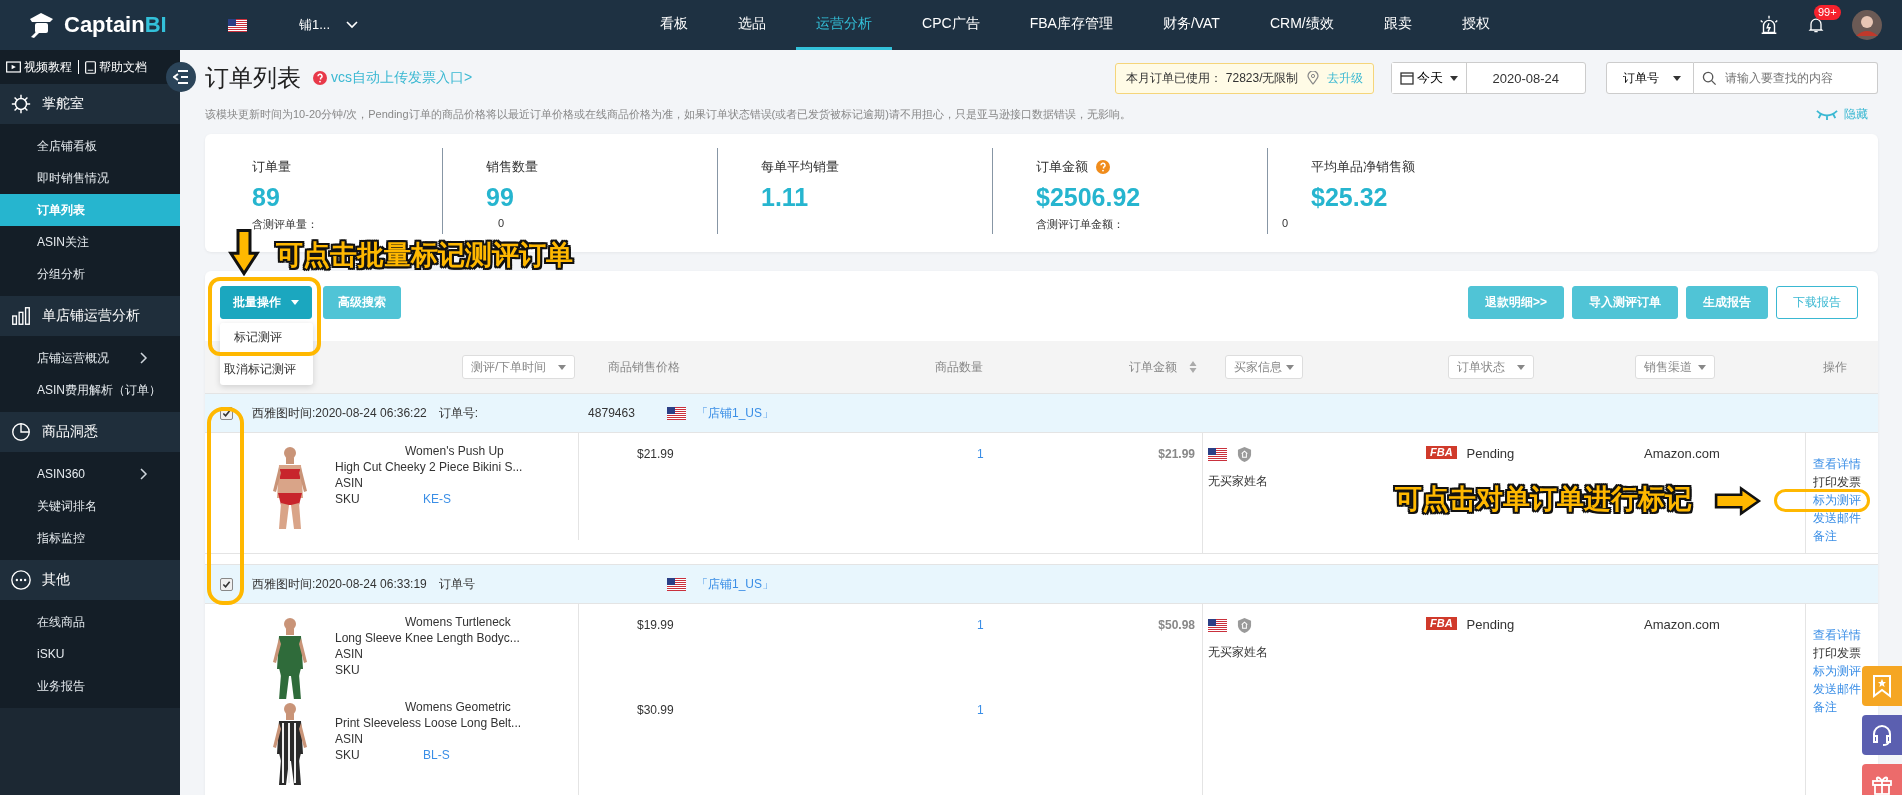  I want to click on stat-value: 1.11, so click(785, 197).